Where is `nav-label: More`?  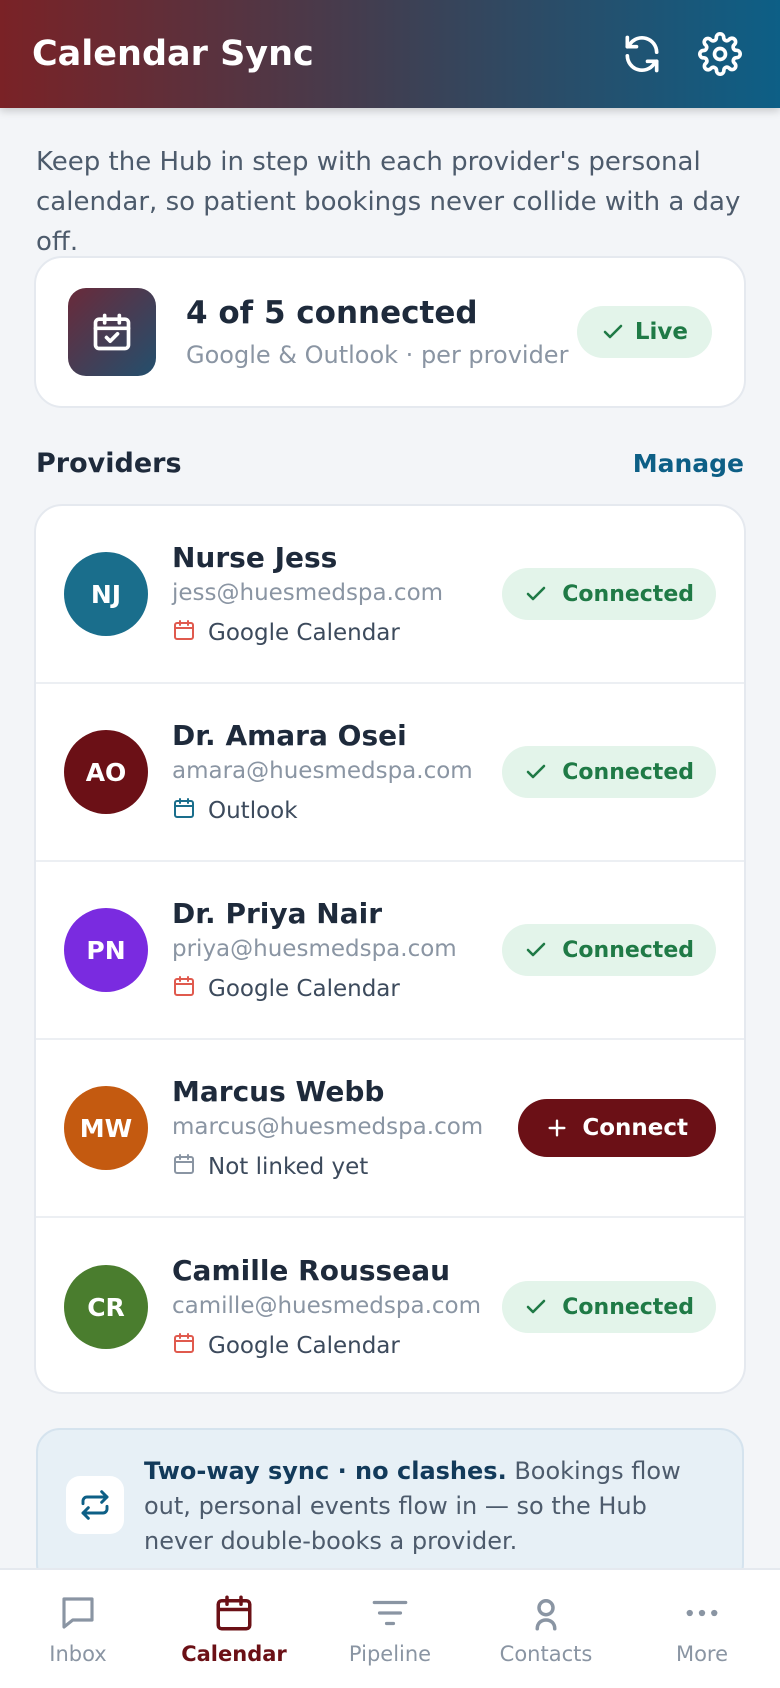
nav-label: More is located at coordinates (702, 1654).